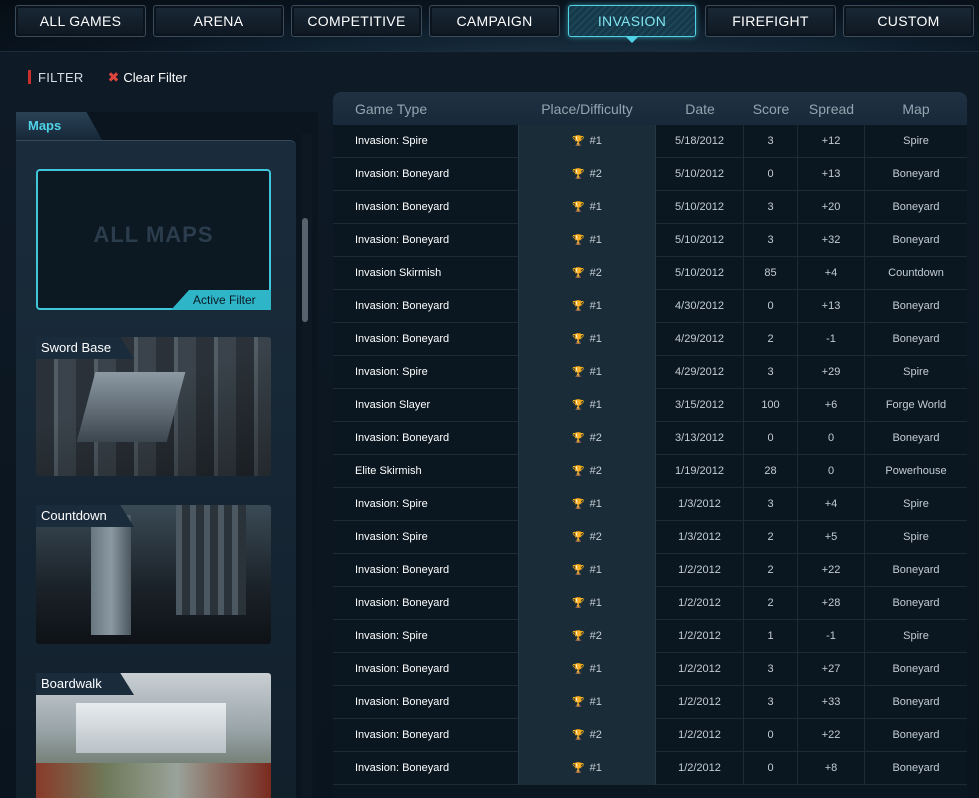 The image size is (979, 798). What do you see at coordinates (916, 272) in the screenshot?
I see `cell-map: Countdown` at bounding box center [916, 272].